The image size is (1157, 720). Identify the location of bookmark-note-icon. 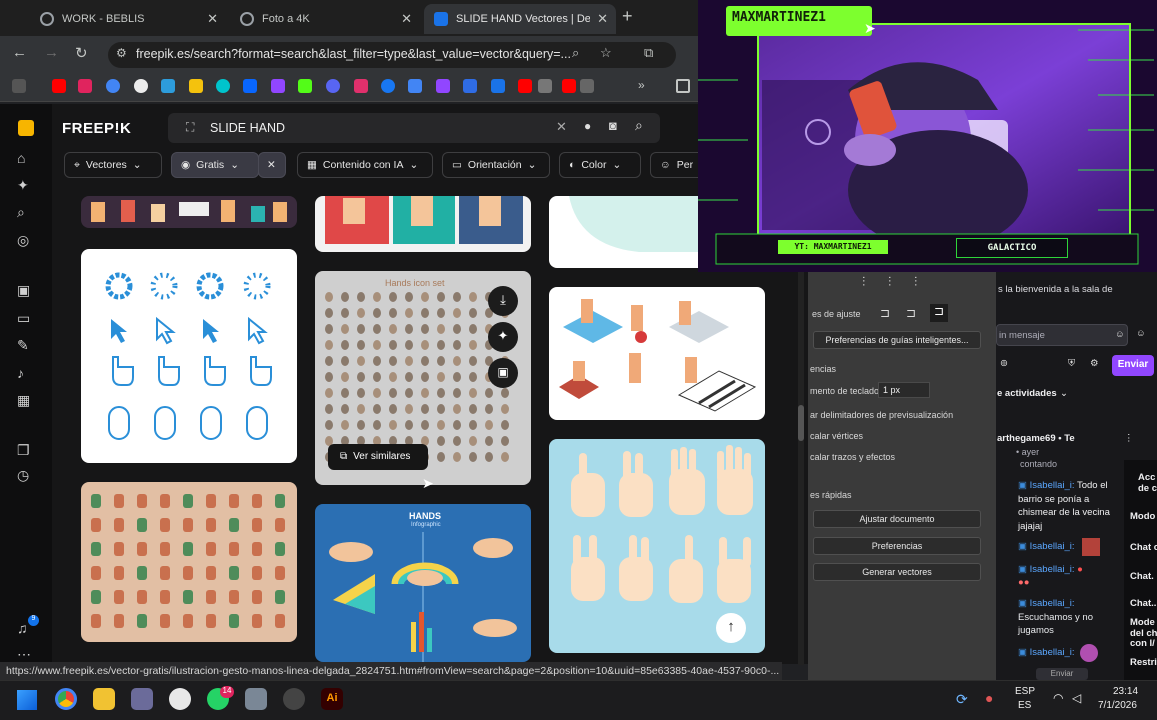
(196, 86).